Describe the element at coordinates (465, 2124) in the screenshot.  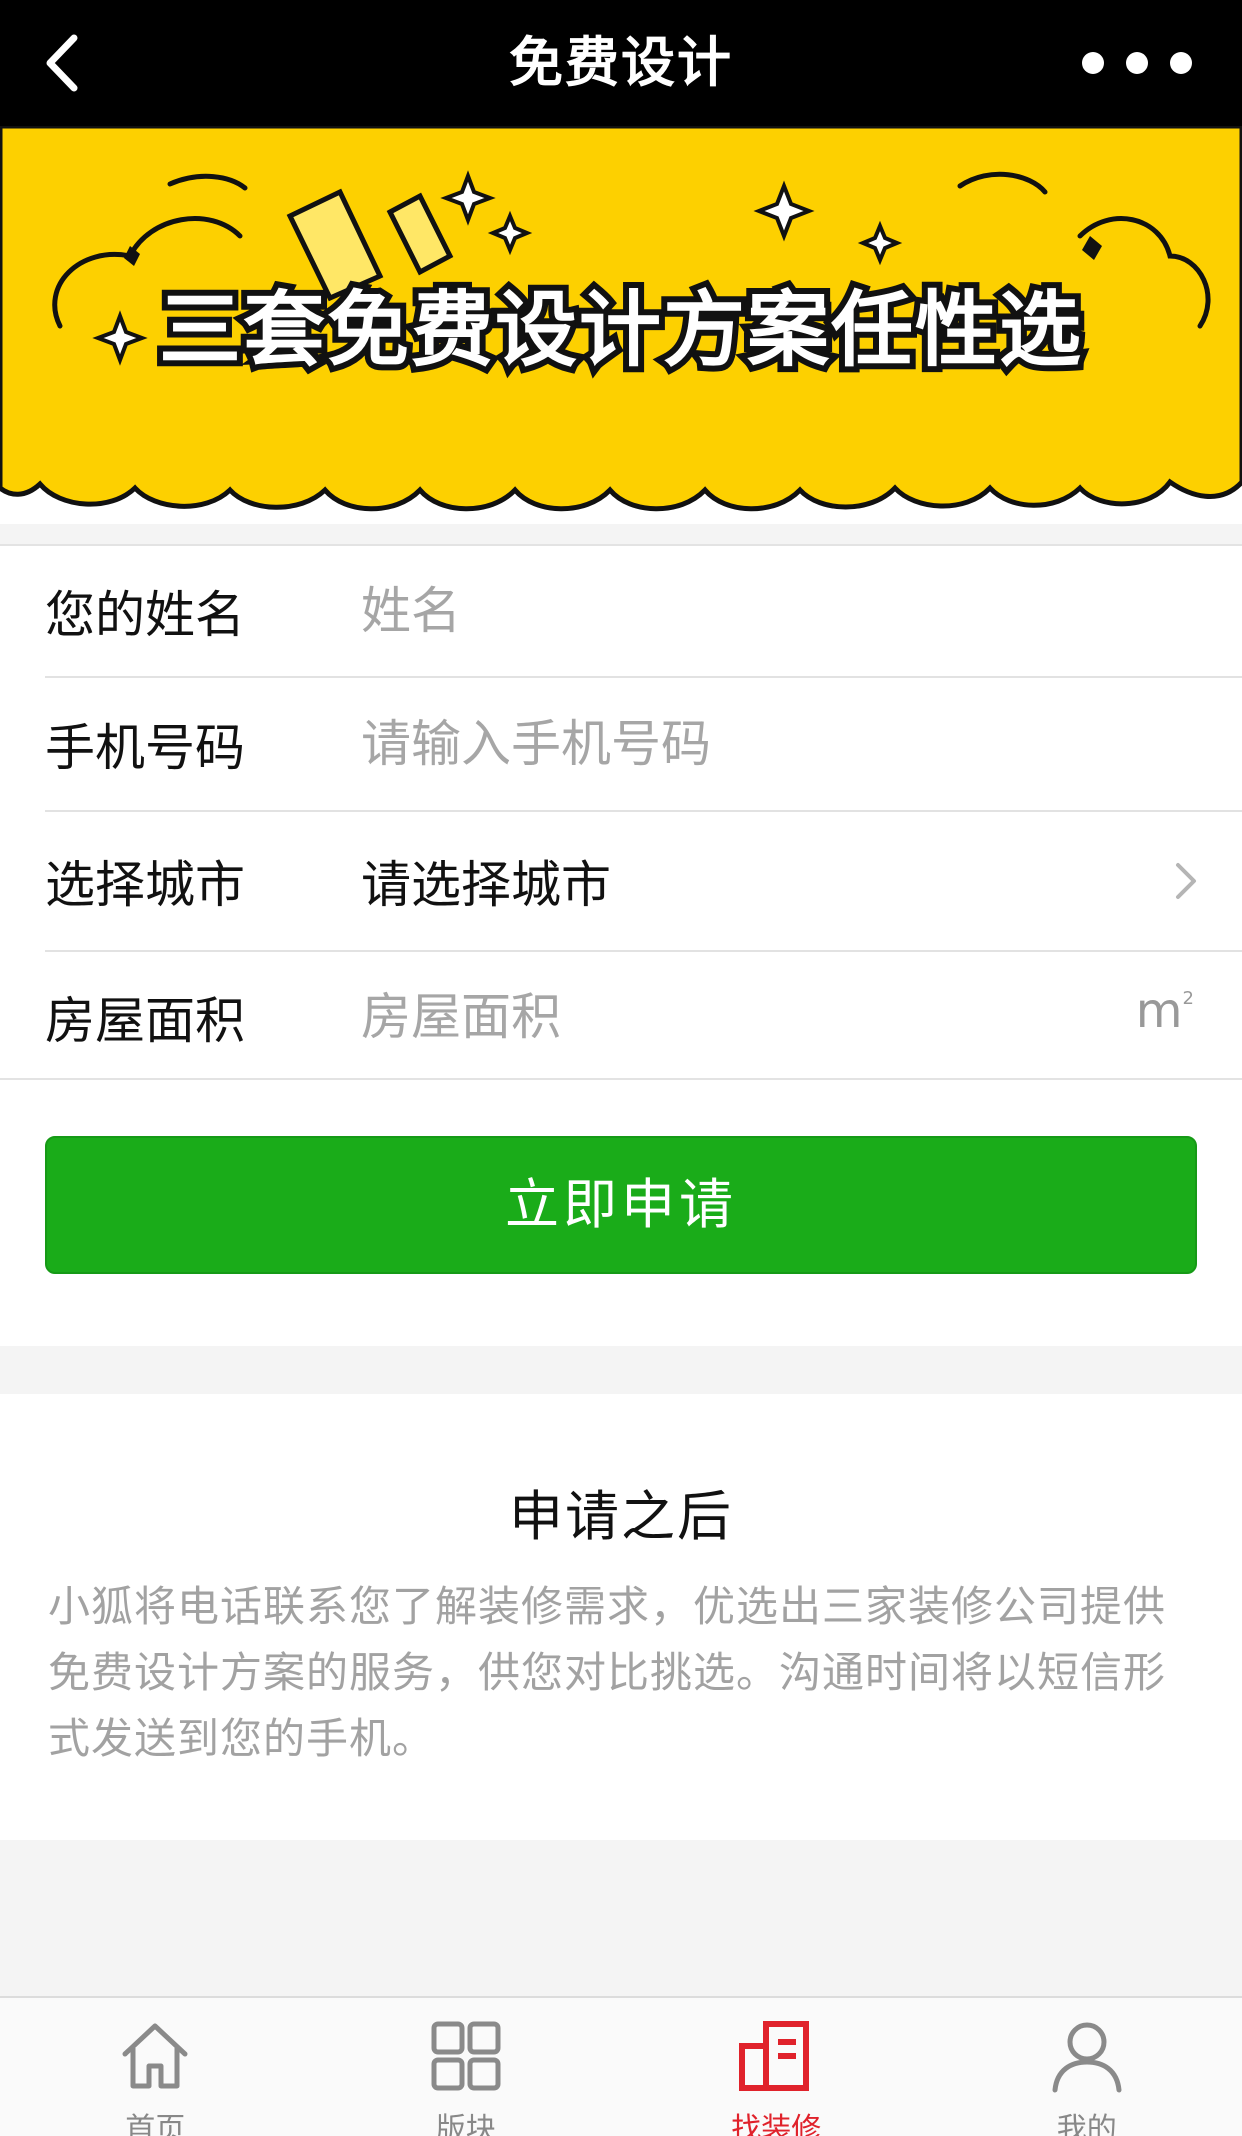
I see `tab-sections-label: 版块` at that location.